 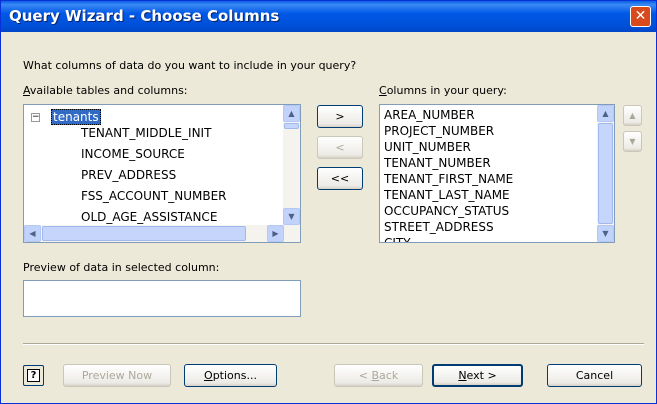 What do you see at coordinates (439, 227) in the screenshot?
I see `selected-column-item: STREET_ADDRESS` at bounding box center [439, 227].